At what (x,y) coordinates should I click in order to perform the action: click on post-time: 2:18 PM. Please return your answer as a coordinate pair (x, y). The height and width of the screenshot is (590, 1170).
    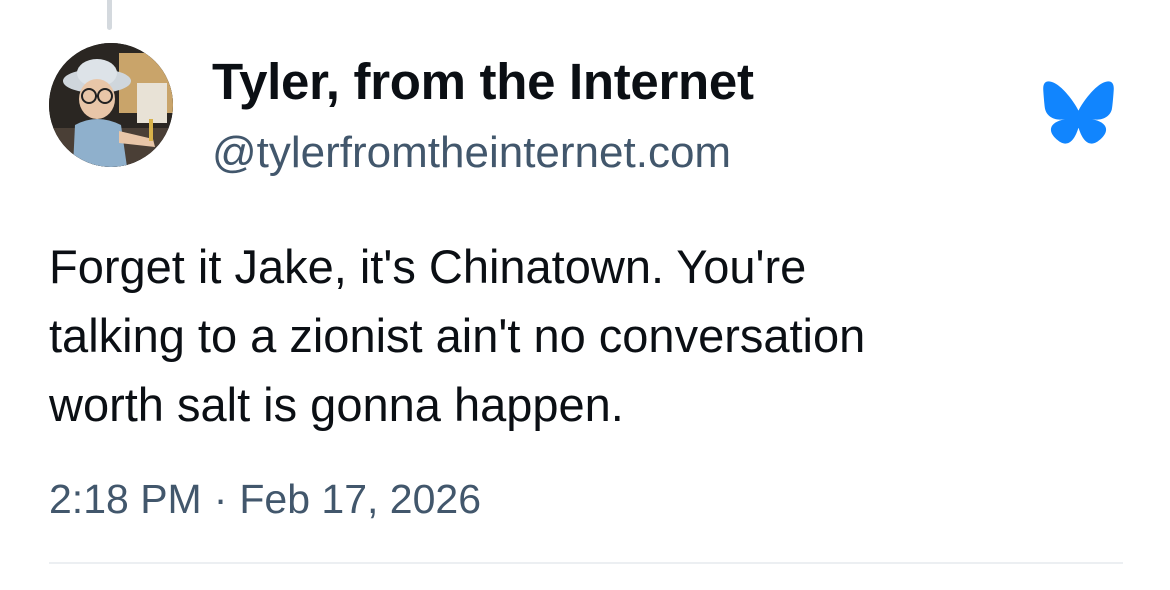
    Looking at the image, I should click on (125, 499).